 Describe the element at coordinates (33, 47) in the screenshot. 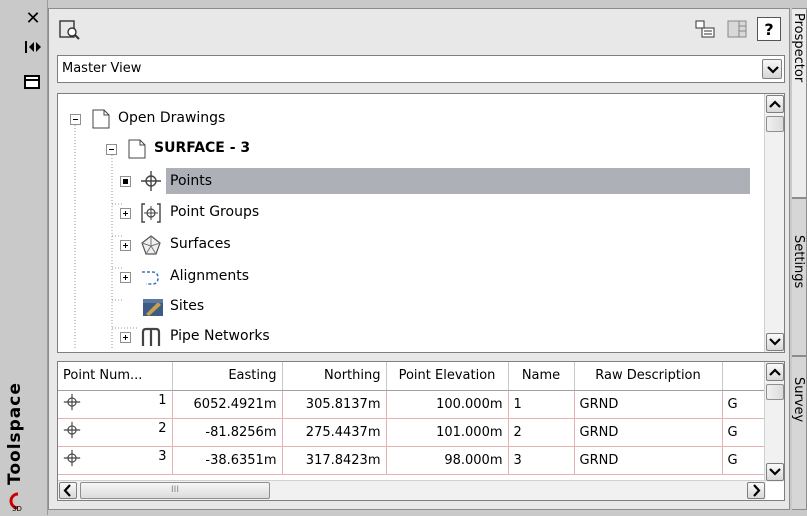

I see `auto-hide-icon` at that location.